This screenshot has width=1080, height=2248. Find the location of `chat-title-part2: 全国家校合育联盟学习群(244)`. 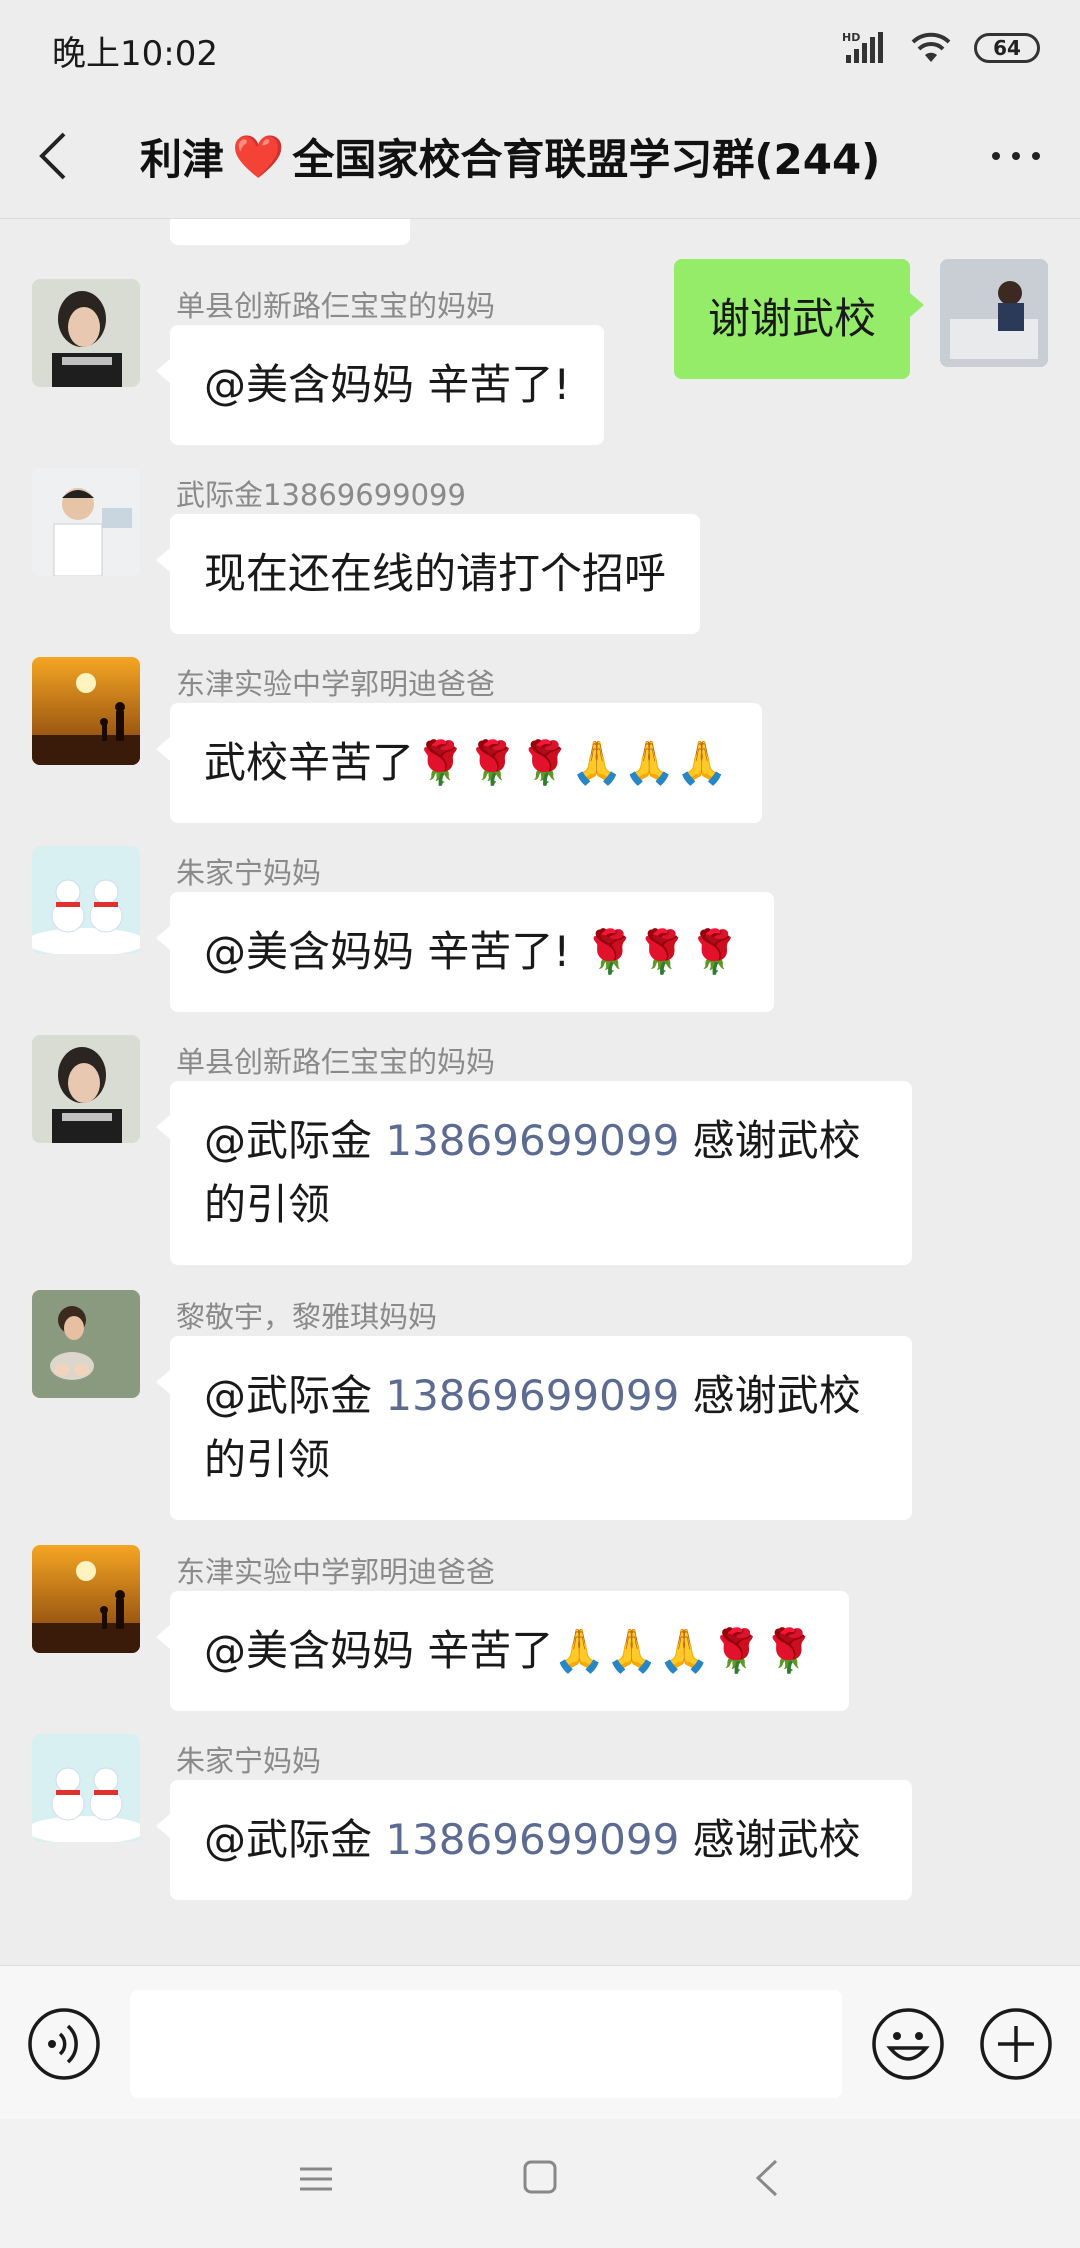

chat-title-part2: 全国家校合育联盟学习群(244) is located at coordinates (586, 159).